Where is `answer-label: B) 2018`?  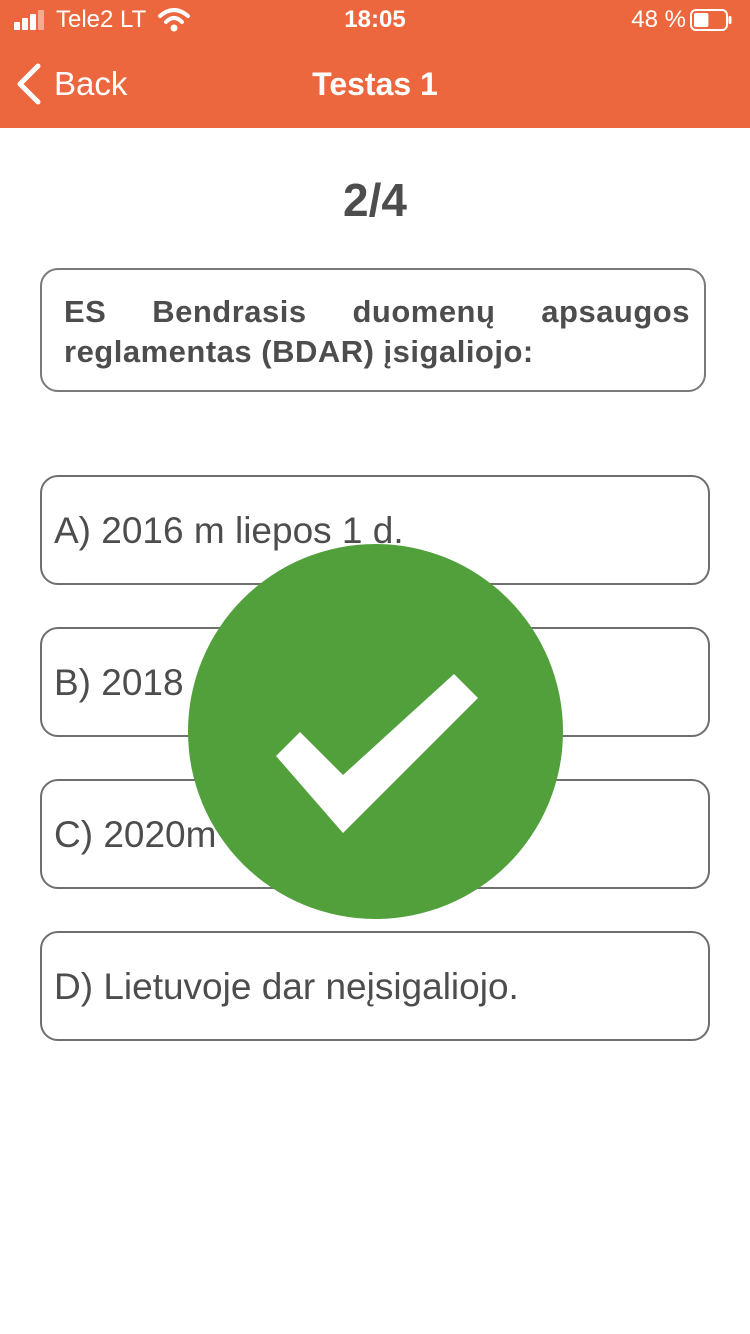
answer-label: B) 2018 is located at coordinates (119, 682).